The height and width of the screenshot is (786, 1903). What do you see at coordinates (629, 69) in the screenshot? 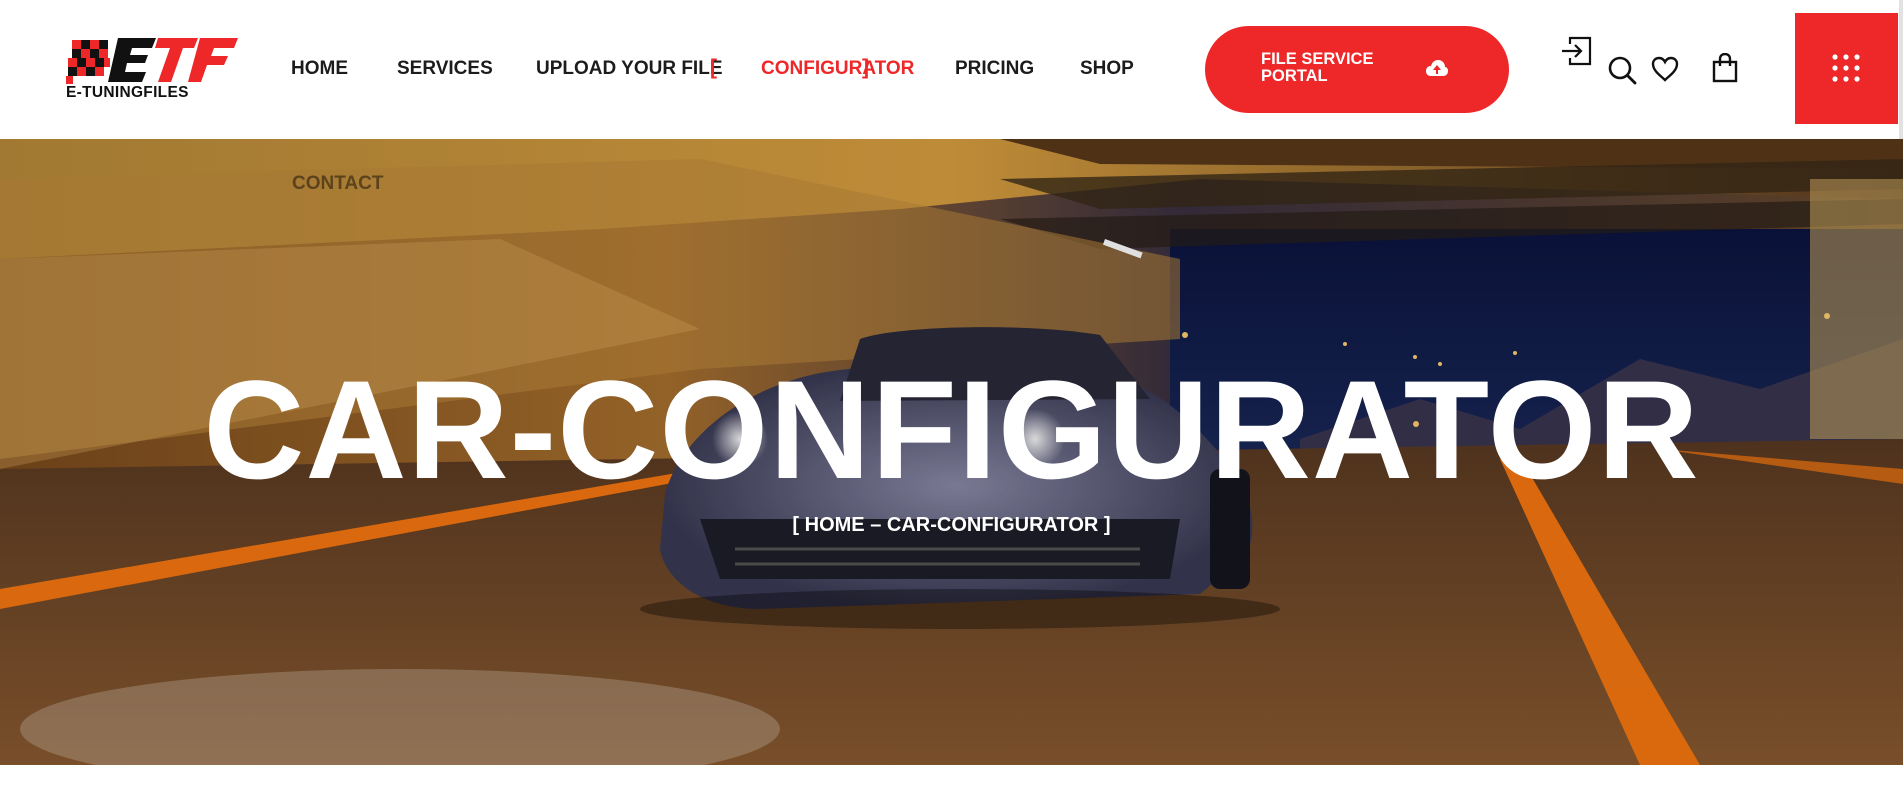
I see `nav-upload-your-file: UPLOAD YOUR FILE` at bounding box center [629, 69].